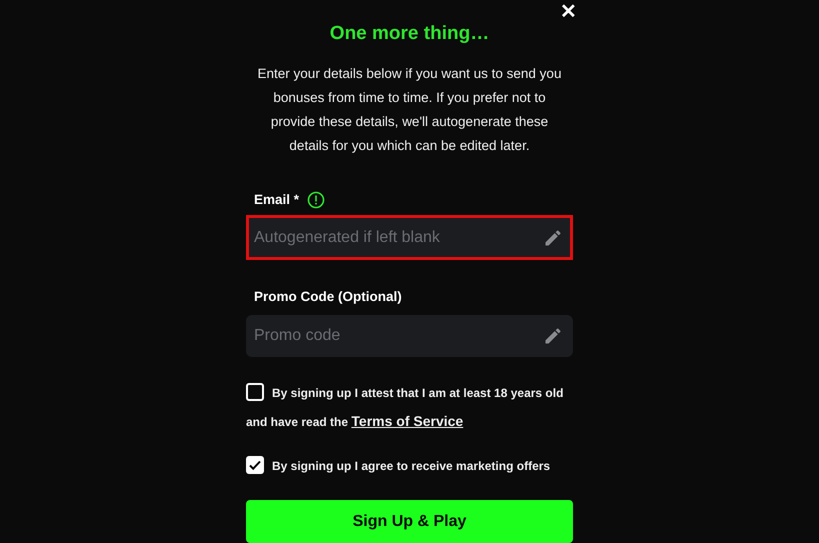  I want to click on terms-link: Terms of Service, so click(407, 421).